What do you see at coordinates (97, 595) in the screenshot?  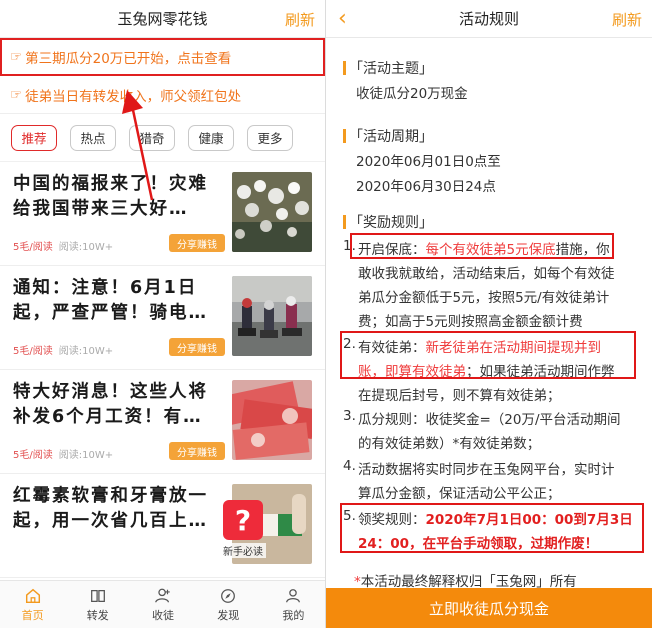 I see `book-icon` at bounding box center [97, 595].